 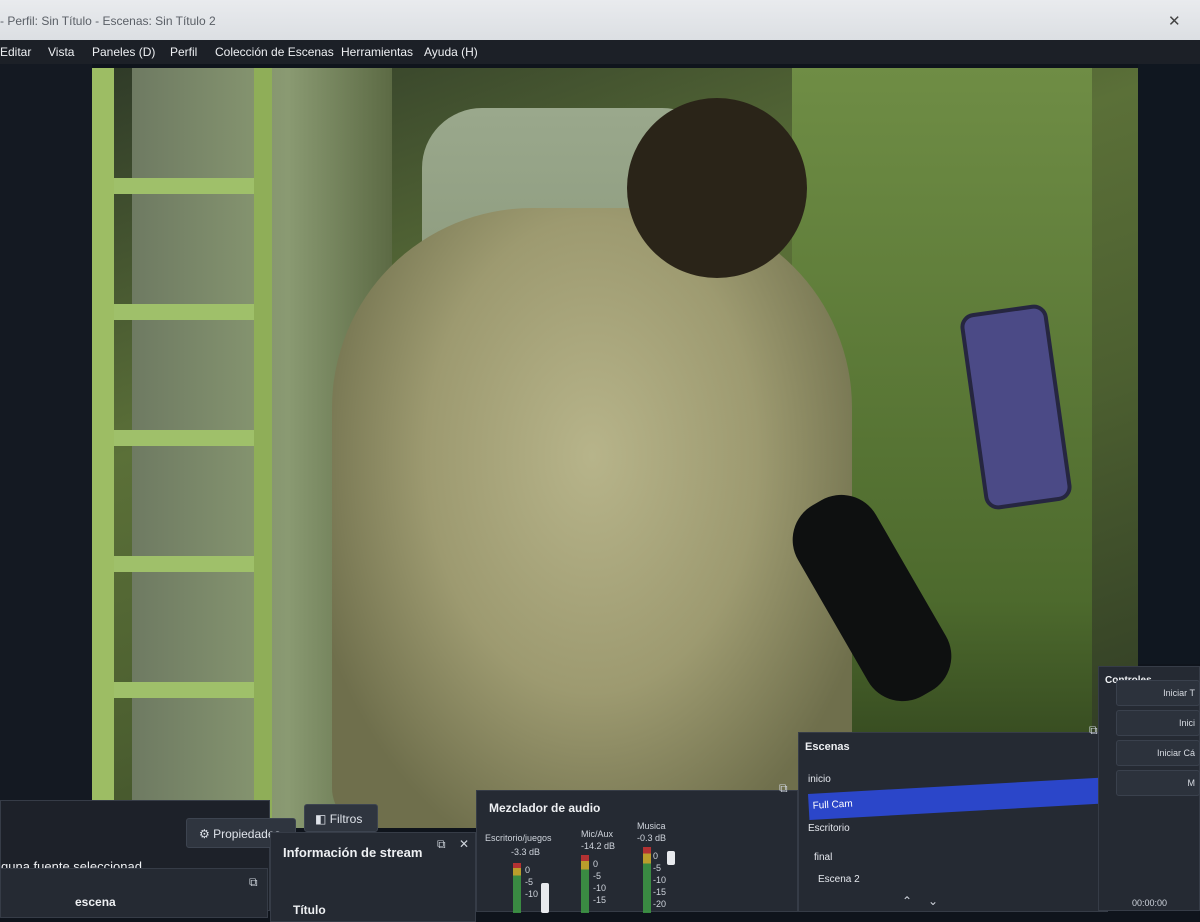 I want to click on menu-vista: Vista, so click(x=61, y=52).